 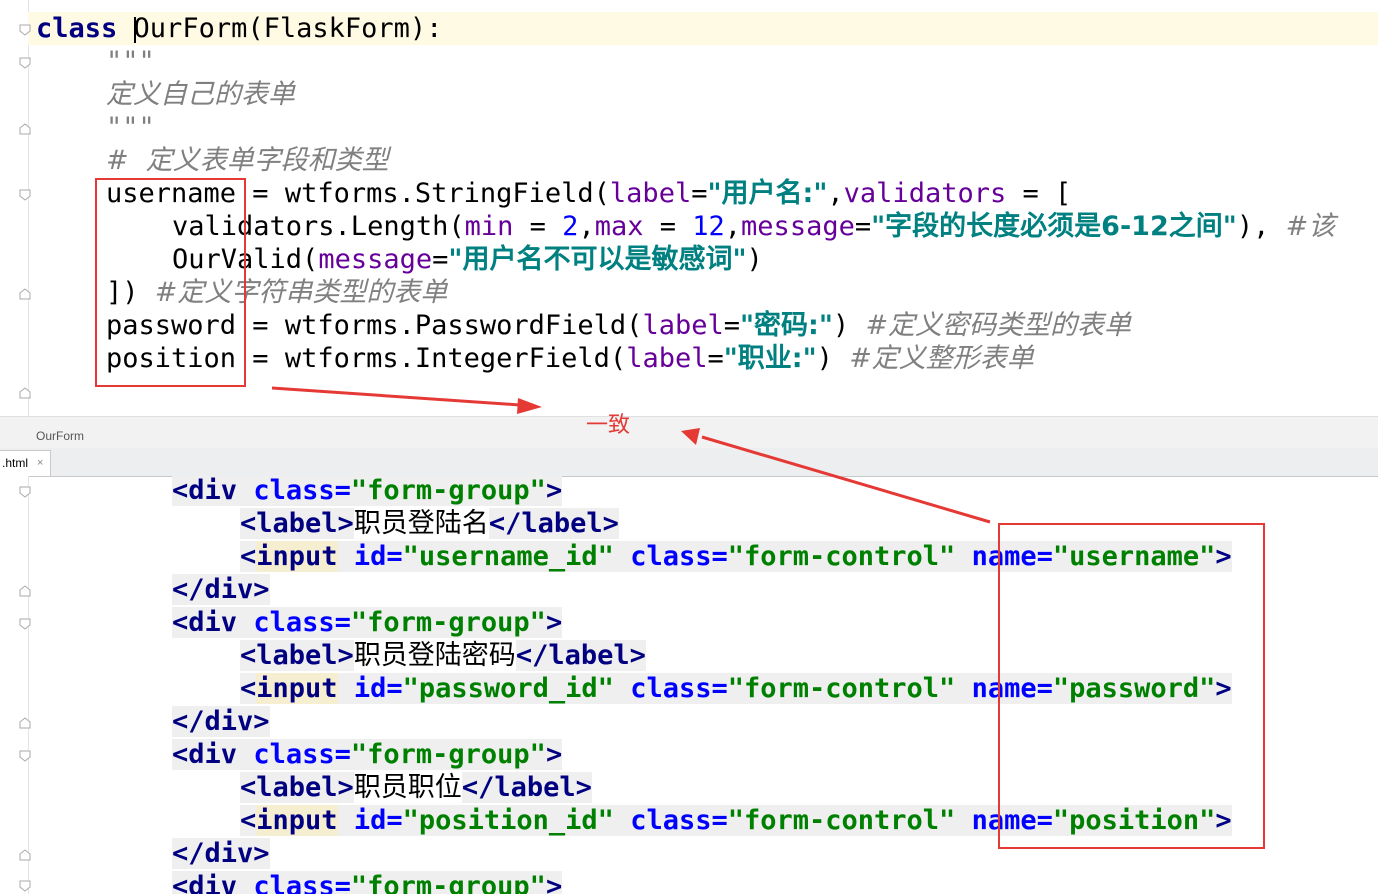 I want to click on file-tab-label: .html, so click(x=15, y=463).